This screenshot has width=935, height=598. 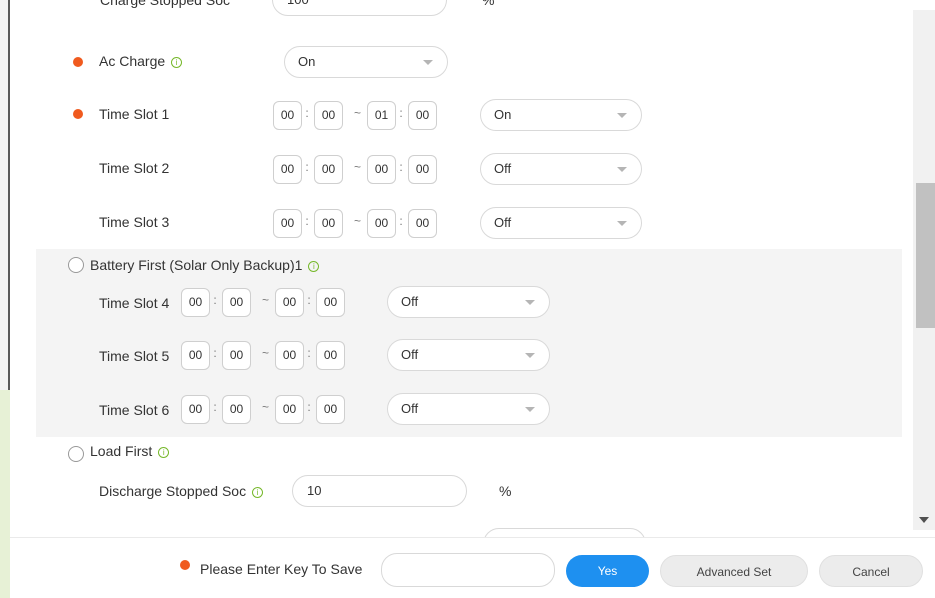 I want to click on time-slot-2-state: Off, so click(x=503, y=168).